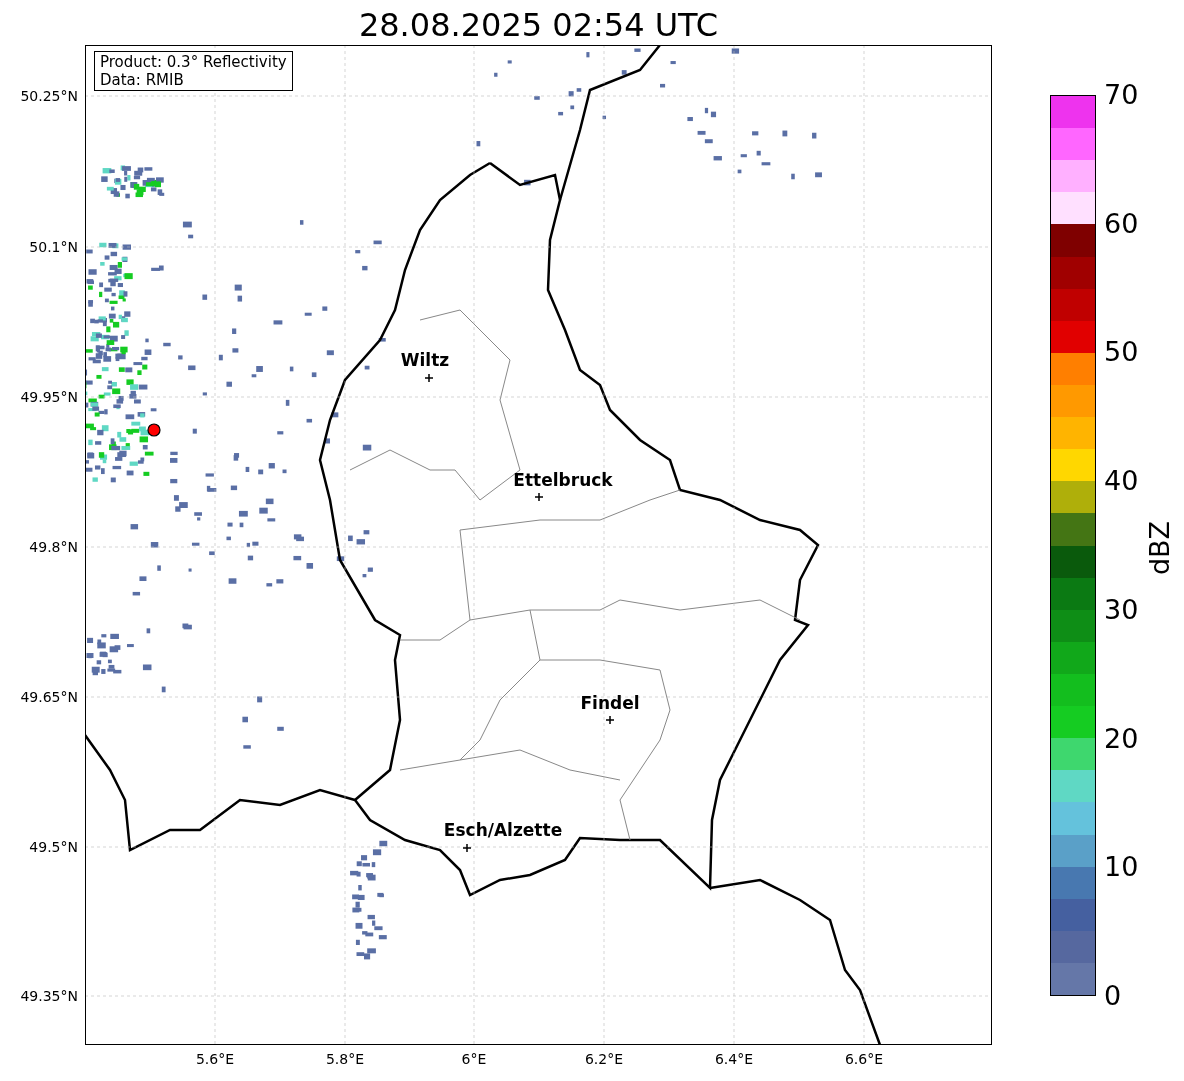 This screenshot has height=1081, width=1184. What do you see at coordinates (49, 96) in the screenshot?
I see `y-tick-label: 50.25°N` at bounding box center [49, 96].